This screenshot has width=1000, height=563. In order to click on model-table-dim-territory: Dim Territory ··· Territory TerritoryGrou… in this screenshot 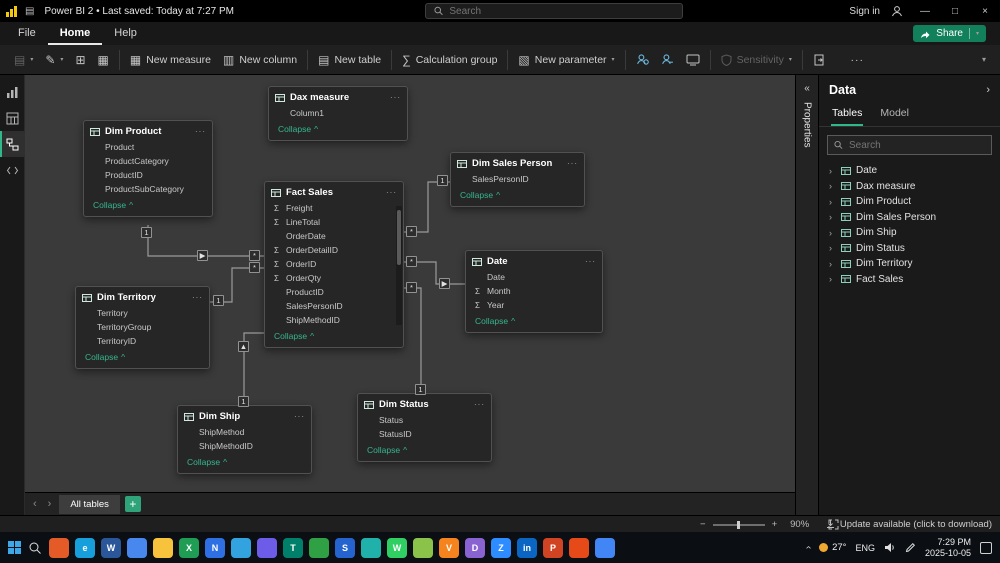, I will do `click(142, 327)`.